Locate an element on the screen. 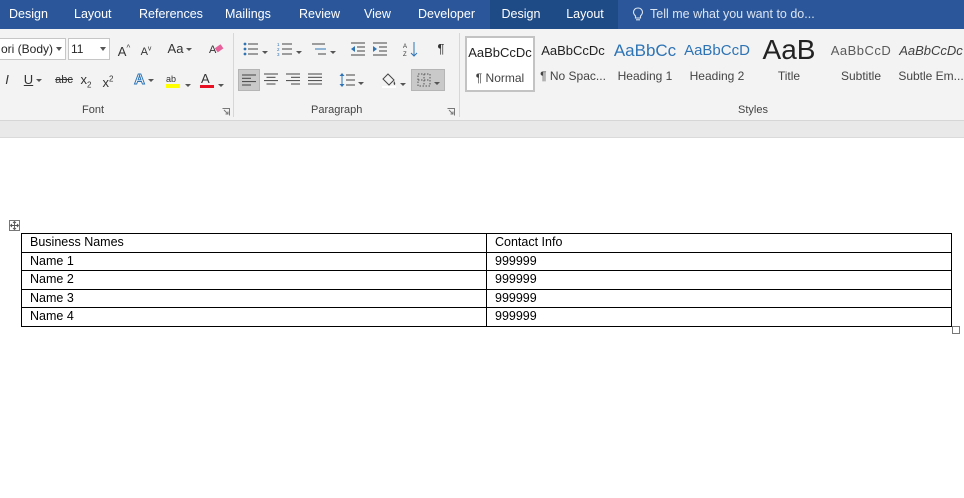  table-move-handle is located at coordinates (14, 225).